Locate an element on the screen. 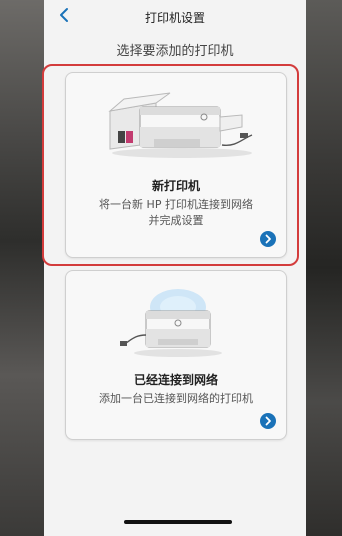  page-title: 打印机设置 is located at coordinates (174, 18).